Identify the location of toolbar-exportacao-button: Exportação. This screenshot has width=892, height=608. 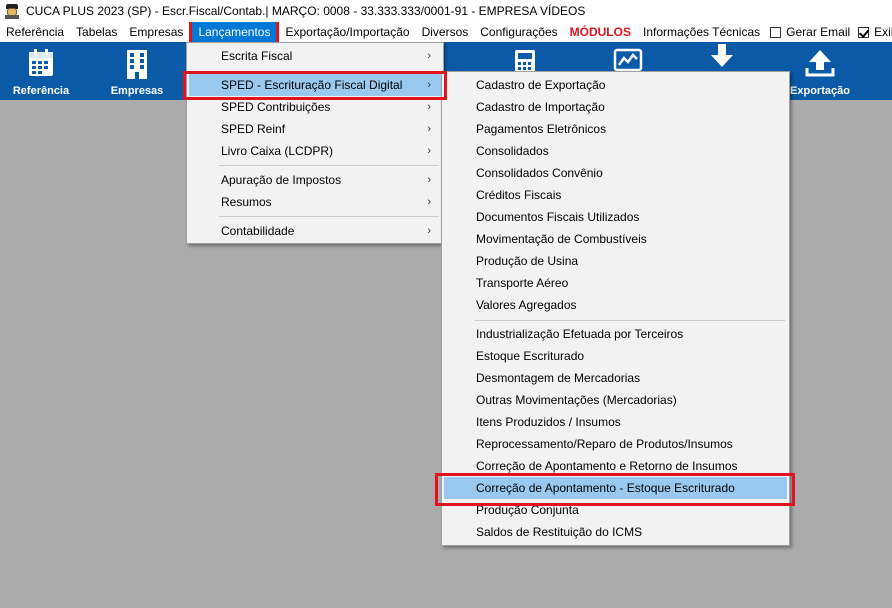
(820, 71).